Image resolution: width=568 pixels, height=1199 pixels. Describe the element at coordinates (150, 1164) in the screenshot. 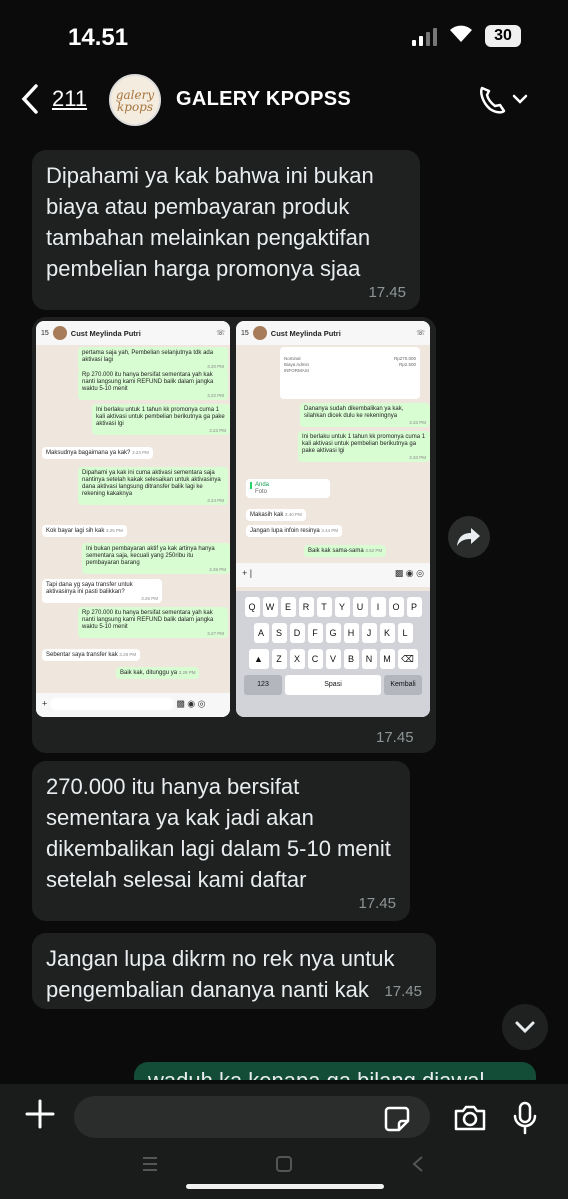

I see `recent-apps-icon` at that location.